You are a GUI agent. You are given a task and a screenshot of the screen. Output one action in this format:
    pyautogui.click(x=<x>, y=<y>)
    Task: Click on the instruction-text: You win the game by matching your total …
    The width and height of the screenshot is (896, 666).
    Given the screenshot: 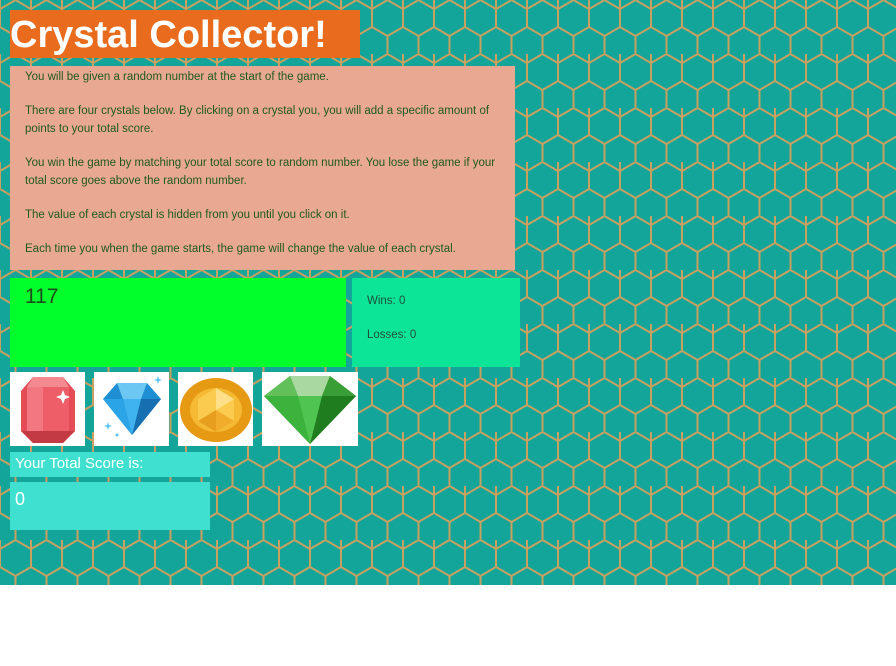 What is the action you would take?
    pyautogui.click(x=260, y=172)
    